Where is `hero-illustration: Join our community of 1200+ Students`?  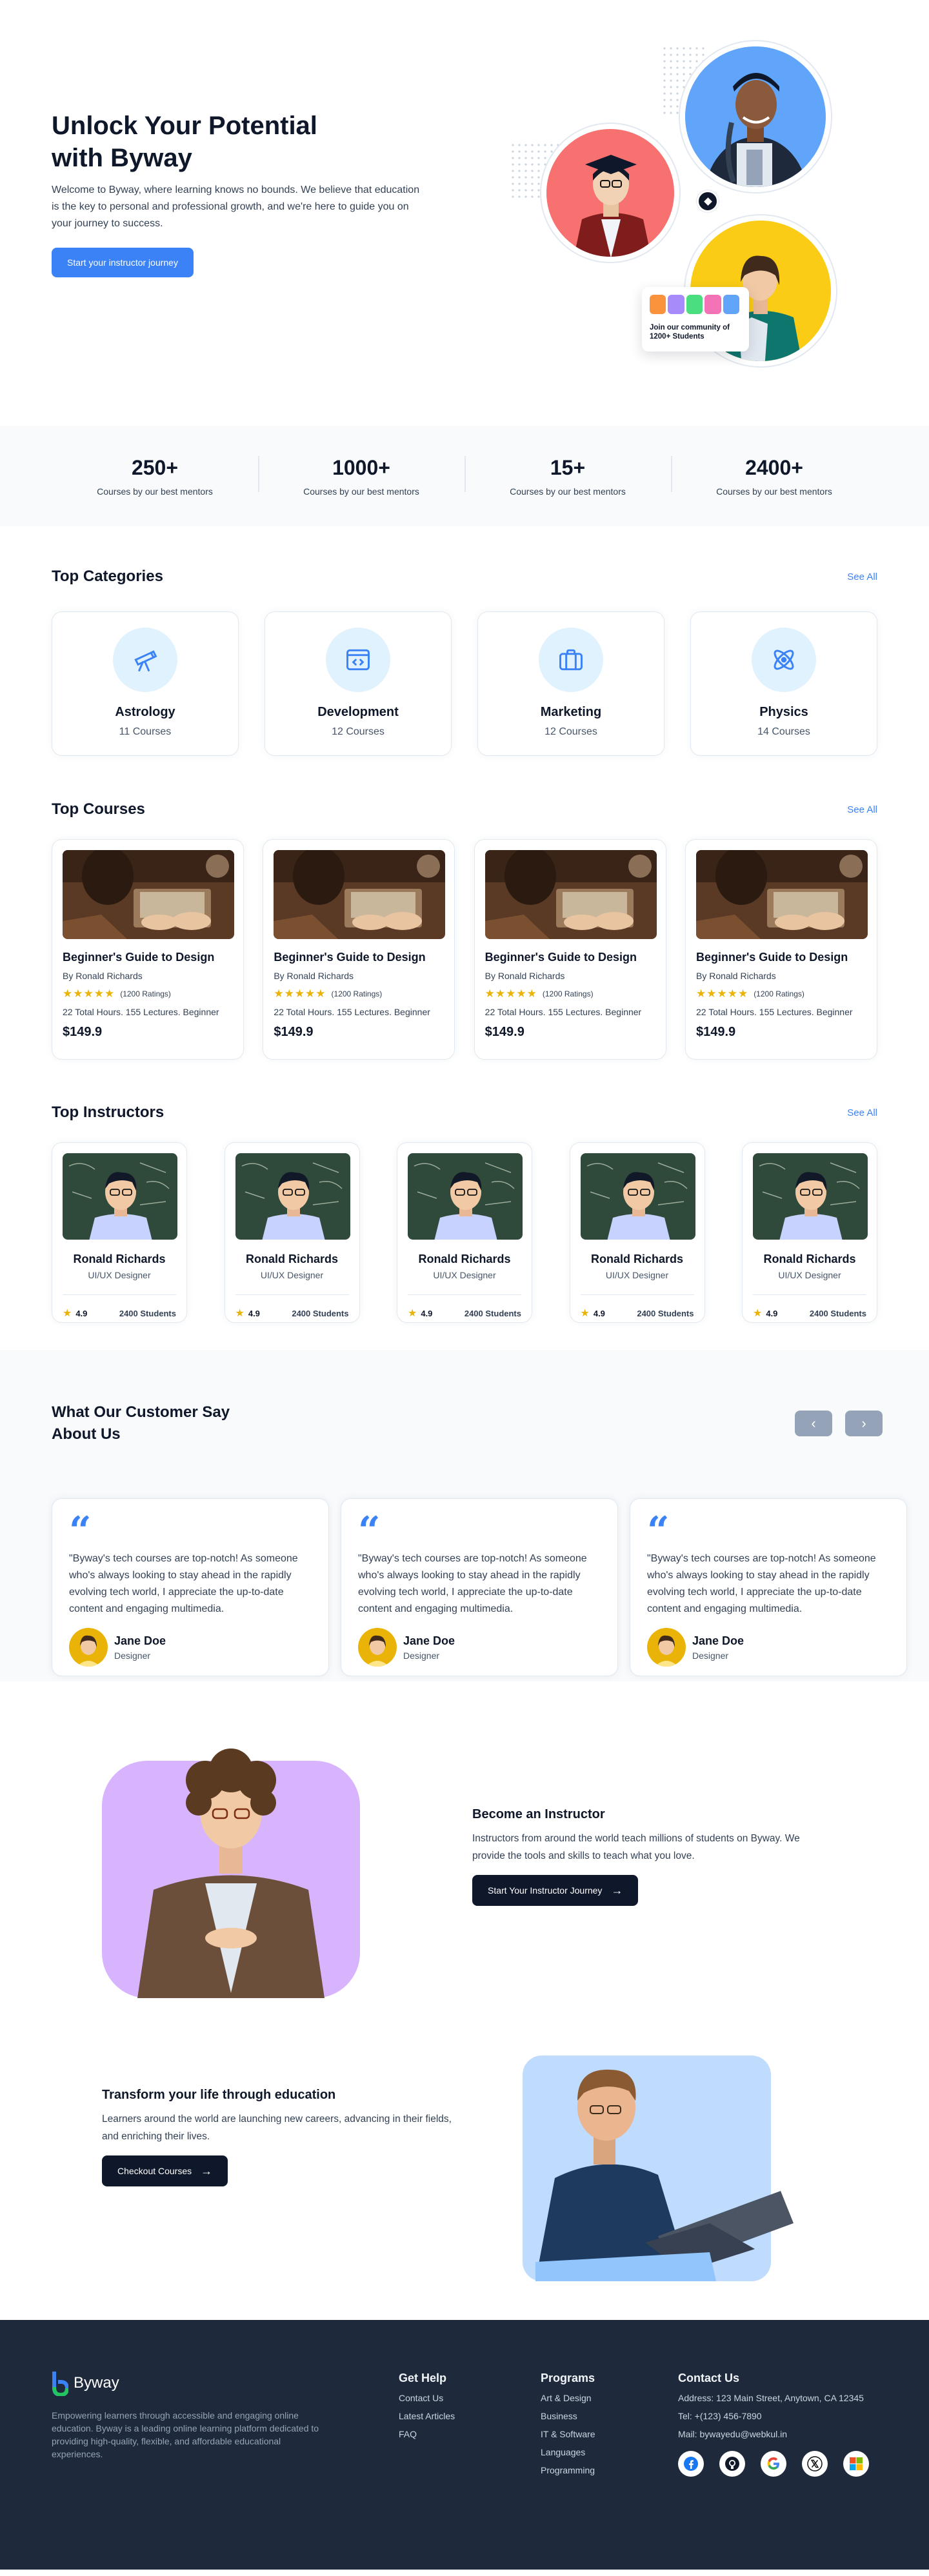
hero-illustration: Join our community of 1200+ Students is located at coordinates (677, 206).